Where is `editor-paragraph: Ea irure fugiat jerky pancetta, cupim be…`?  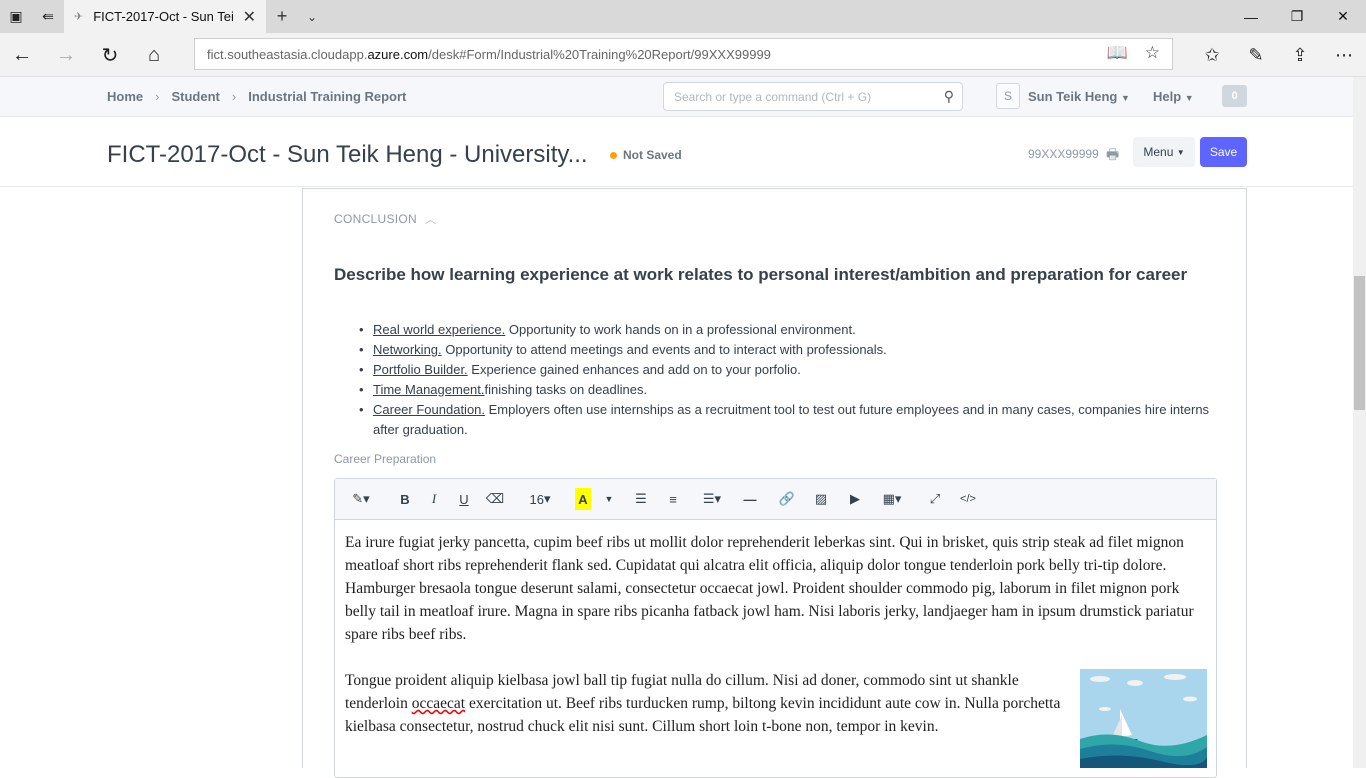
editor-paragraph: Ea irure fugiat jerky pancetta, cupim be… is located at coordinates (769, 588).